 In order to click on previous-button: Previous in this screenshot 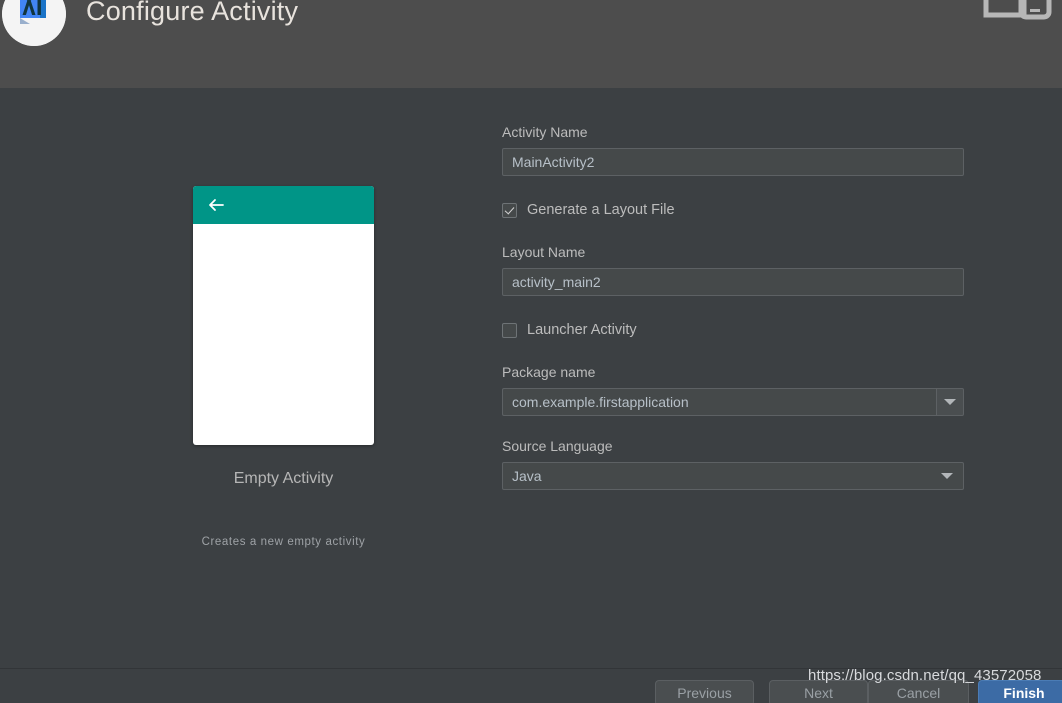, I will do `click(704, 691)`.